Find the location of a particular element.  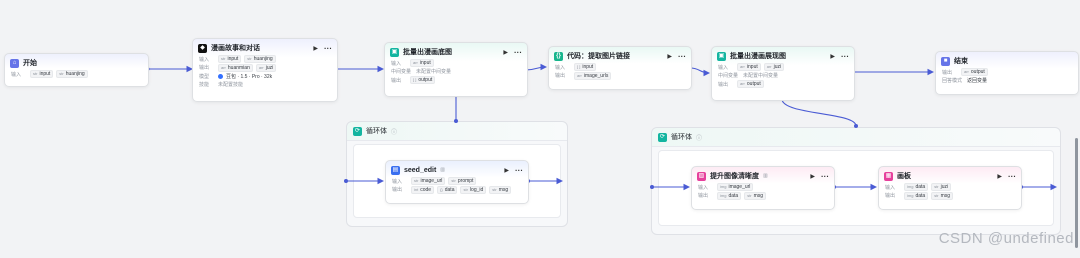

node-row-output: 输出 int code {} data str log_id str msg is located at coordinates (457, 190).